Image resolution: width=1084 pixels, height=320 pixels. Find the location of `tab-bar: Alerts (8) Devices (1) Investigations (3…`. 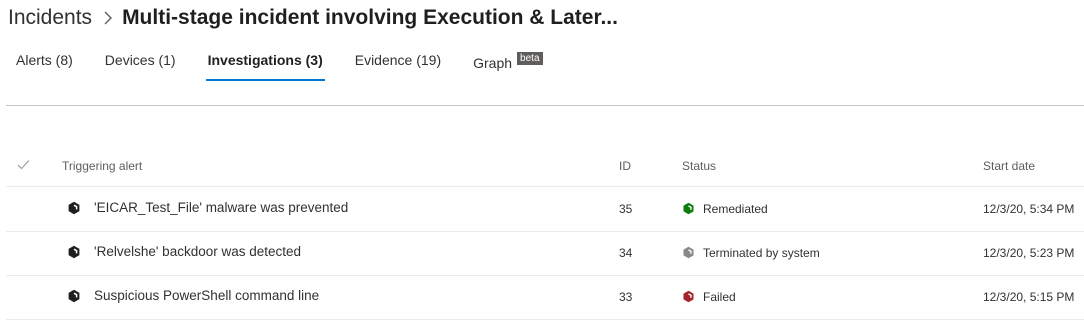

tab-bar: Alerts (8) Devices (1) Investigations (3… is located at coordinates (295, 62).